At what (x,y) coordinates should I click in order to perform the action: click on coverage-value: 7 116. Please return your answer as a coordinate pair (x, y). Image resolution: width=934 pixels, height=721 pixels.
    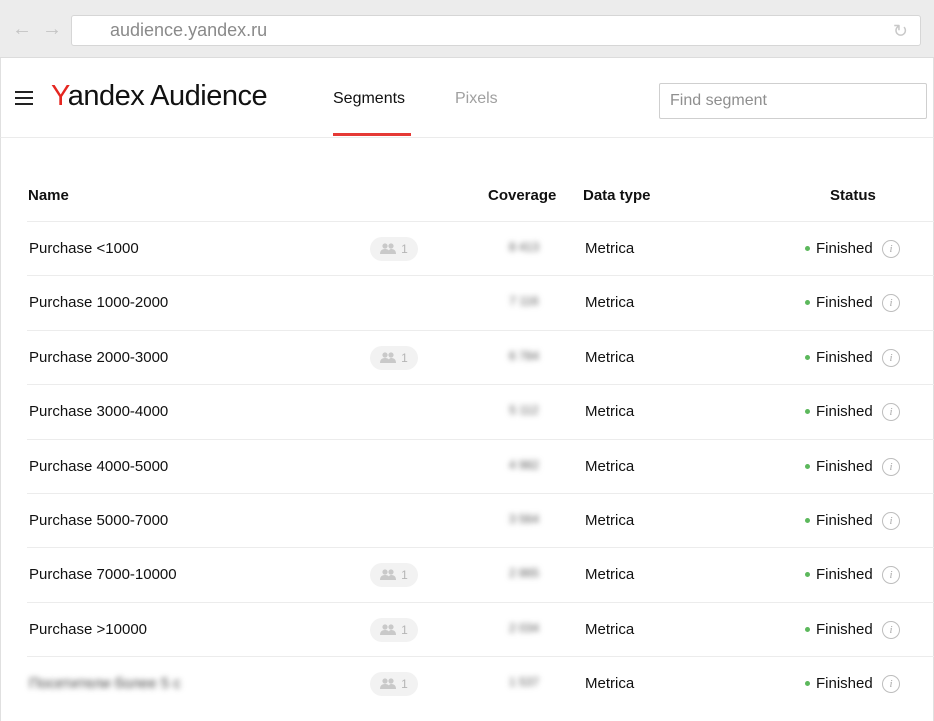
    Looking at the image, I should click on (524, 301).